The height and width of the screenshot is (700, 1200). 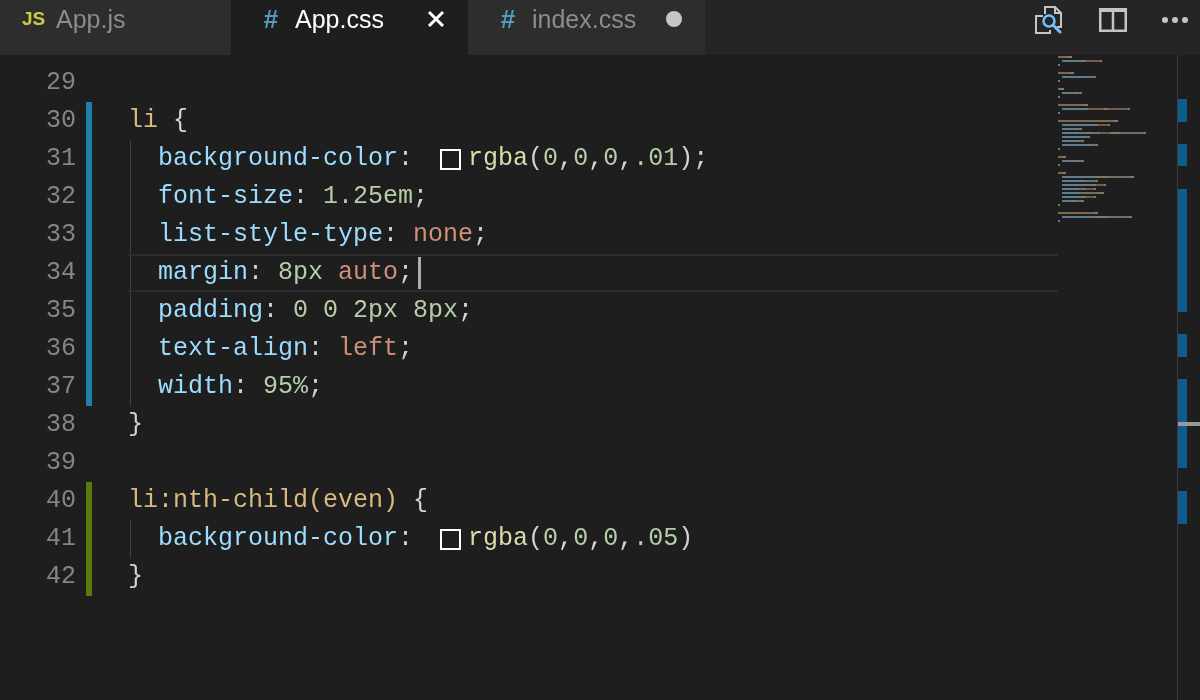 I want to click on line-number: 36, so click(x=60, y=349).